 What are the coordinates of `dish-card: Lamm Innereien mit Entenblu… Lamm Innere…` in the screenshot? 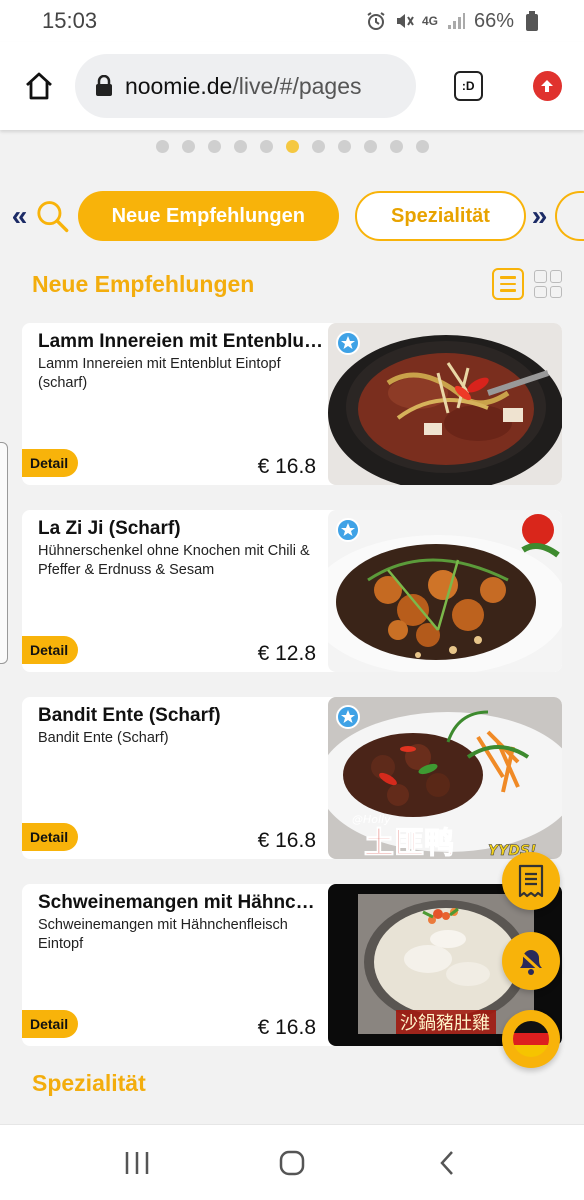 It's located at (292, 404).